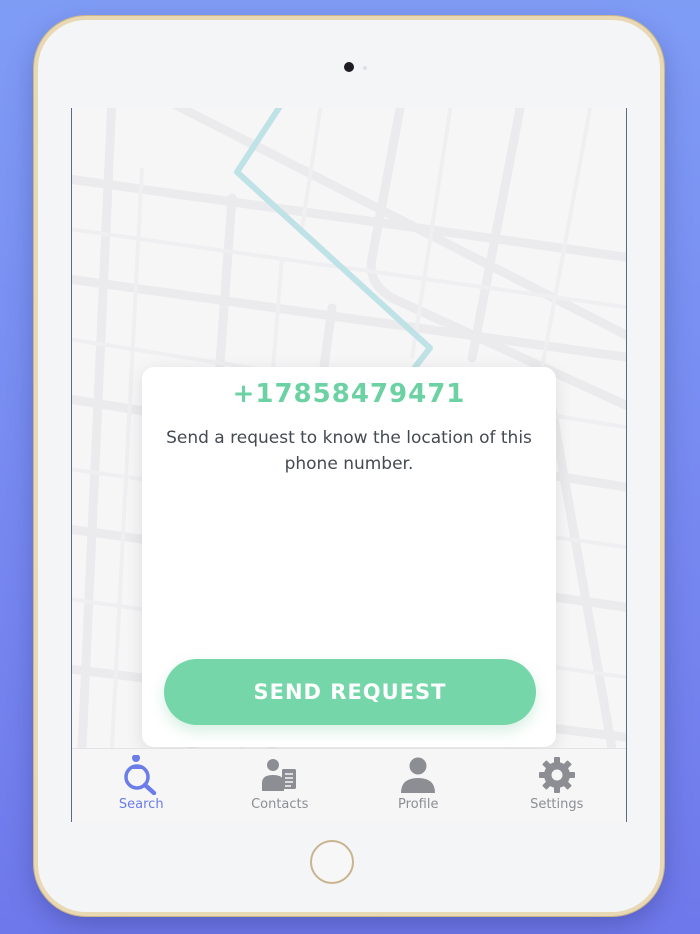 Image resolution: width=700 pixels, height=934 pixels. Describe the element at coordinates (350, 692) in the screenshot. I see `send-request-button: SEND REQUEST` at that location.